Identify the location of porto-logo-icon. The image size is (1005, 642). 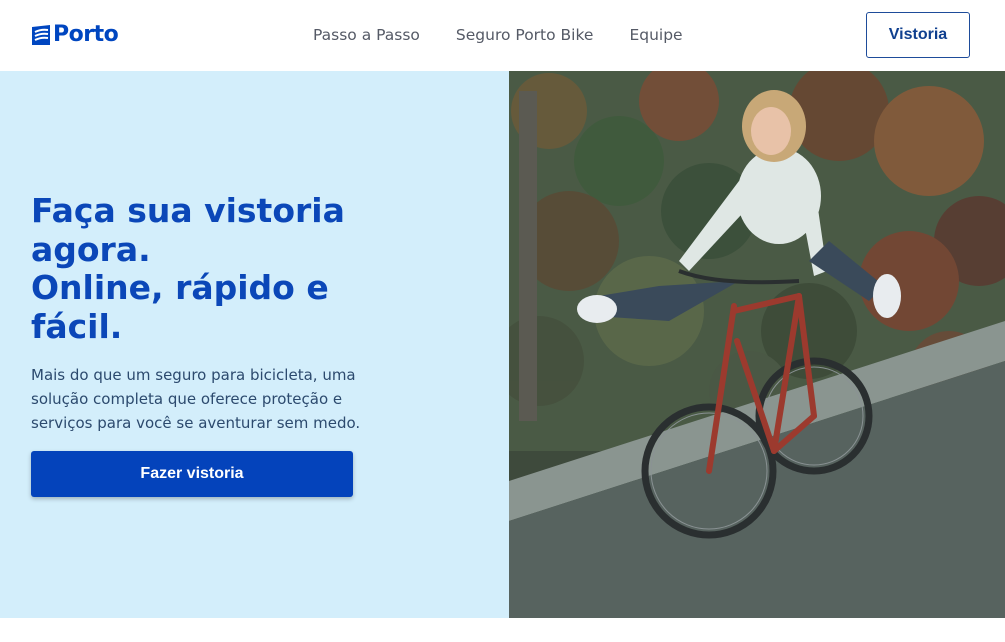
(41, 35).